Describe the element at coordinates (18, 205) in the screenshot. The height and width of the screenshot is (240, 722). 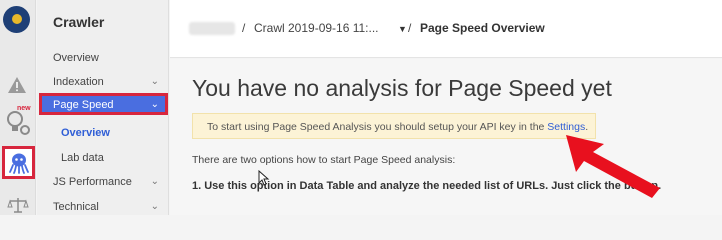
I see `scale-icon` at that location.